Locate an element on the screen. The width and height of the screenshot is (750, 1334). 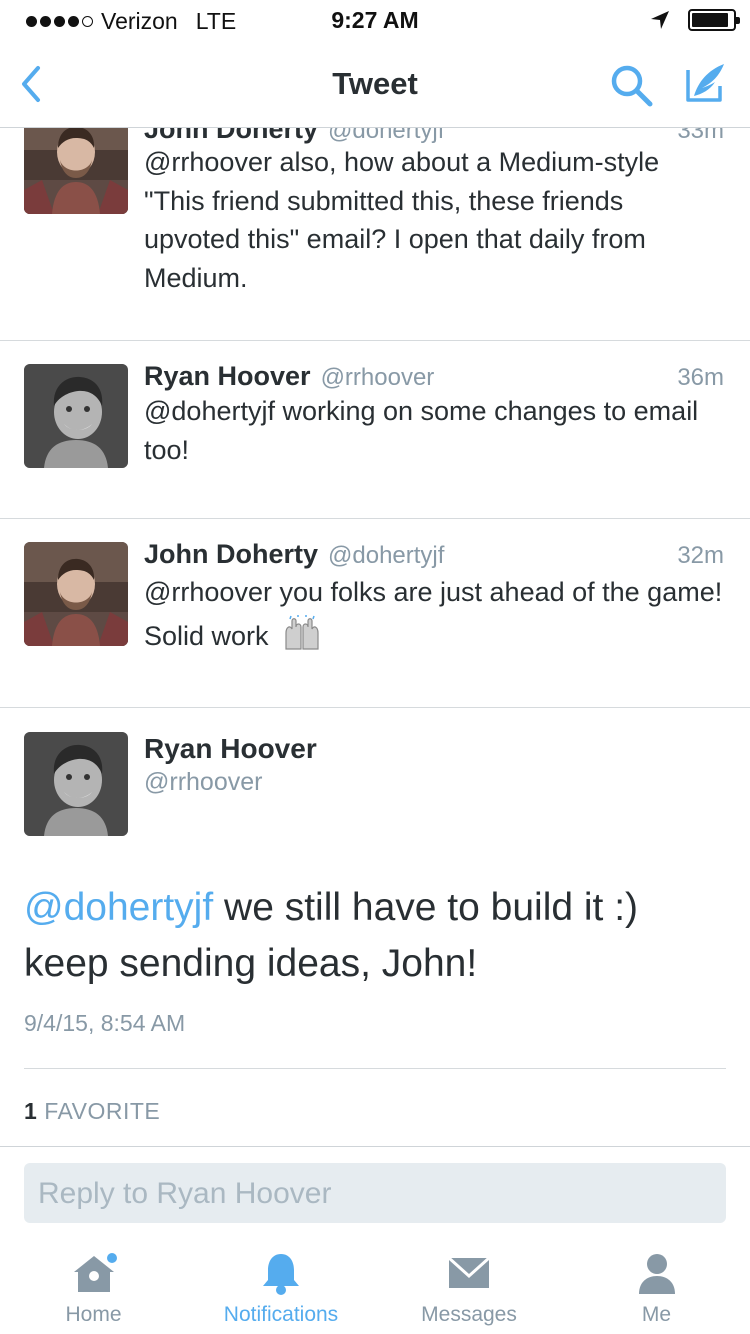
search-icon is located at coordinates (632, 86).